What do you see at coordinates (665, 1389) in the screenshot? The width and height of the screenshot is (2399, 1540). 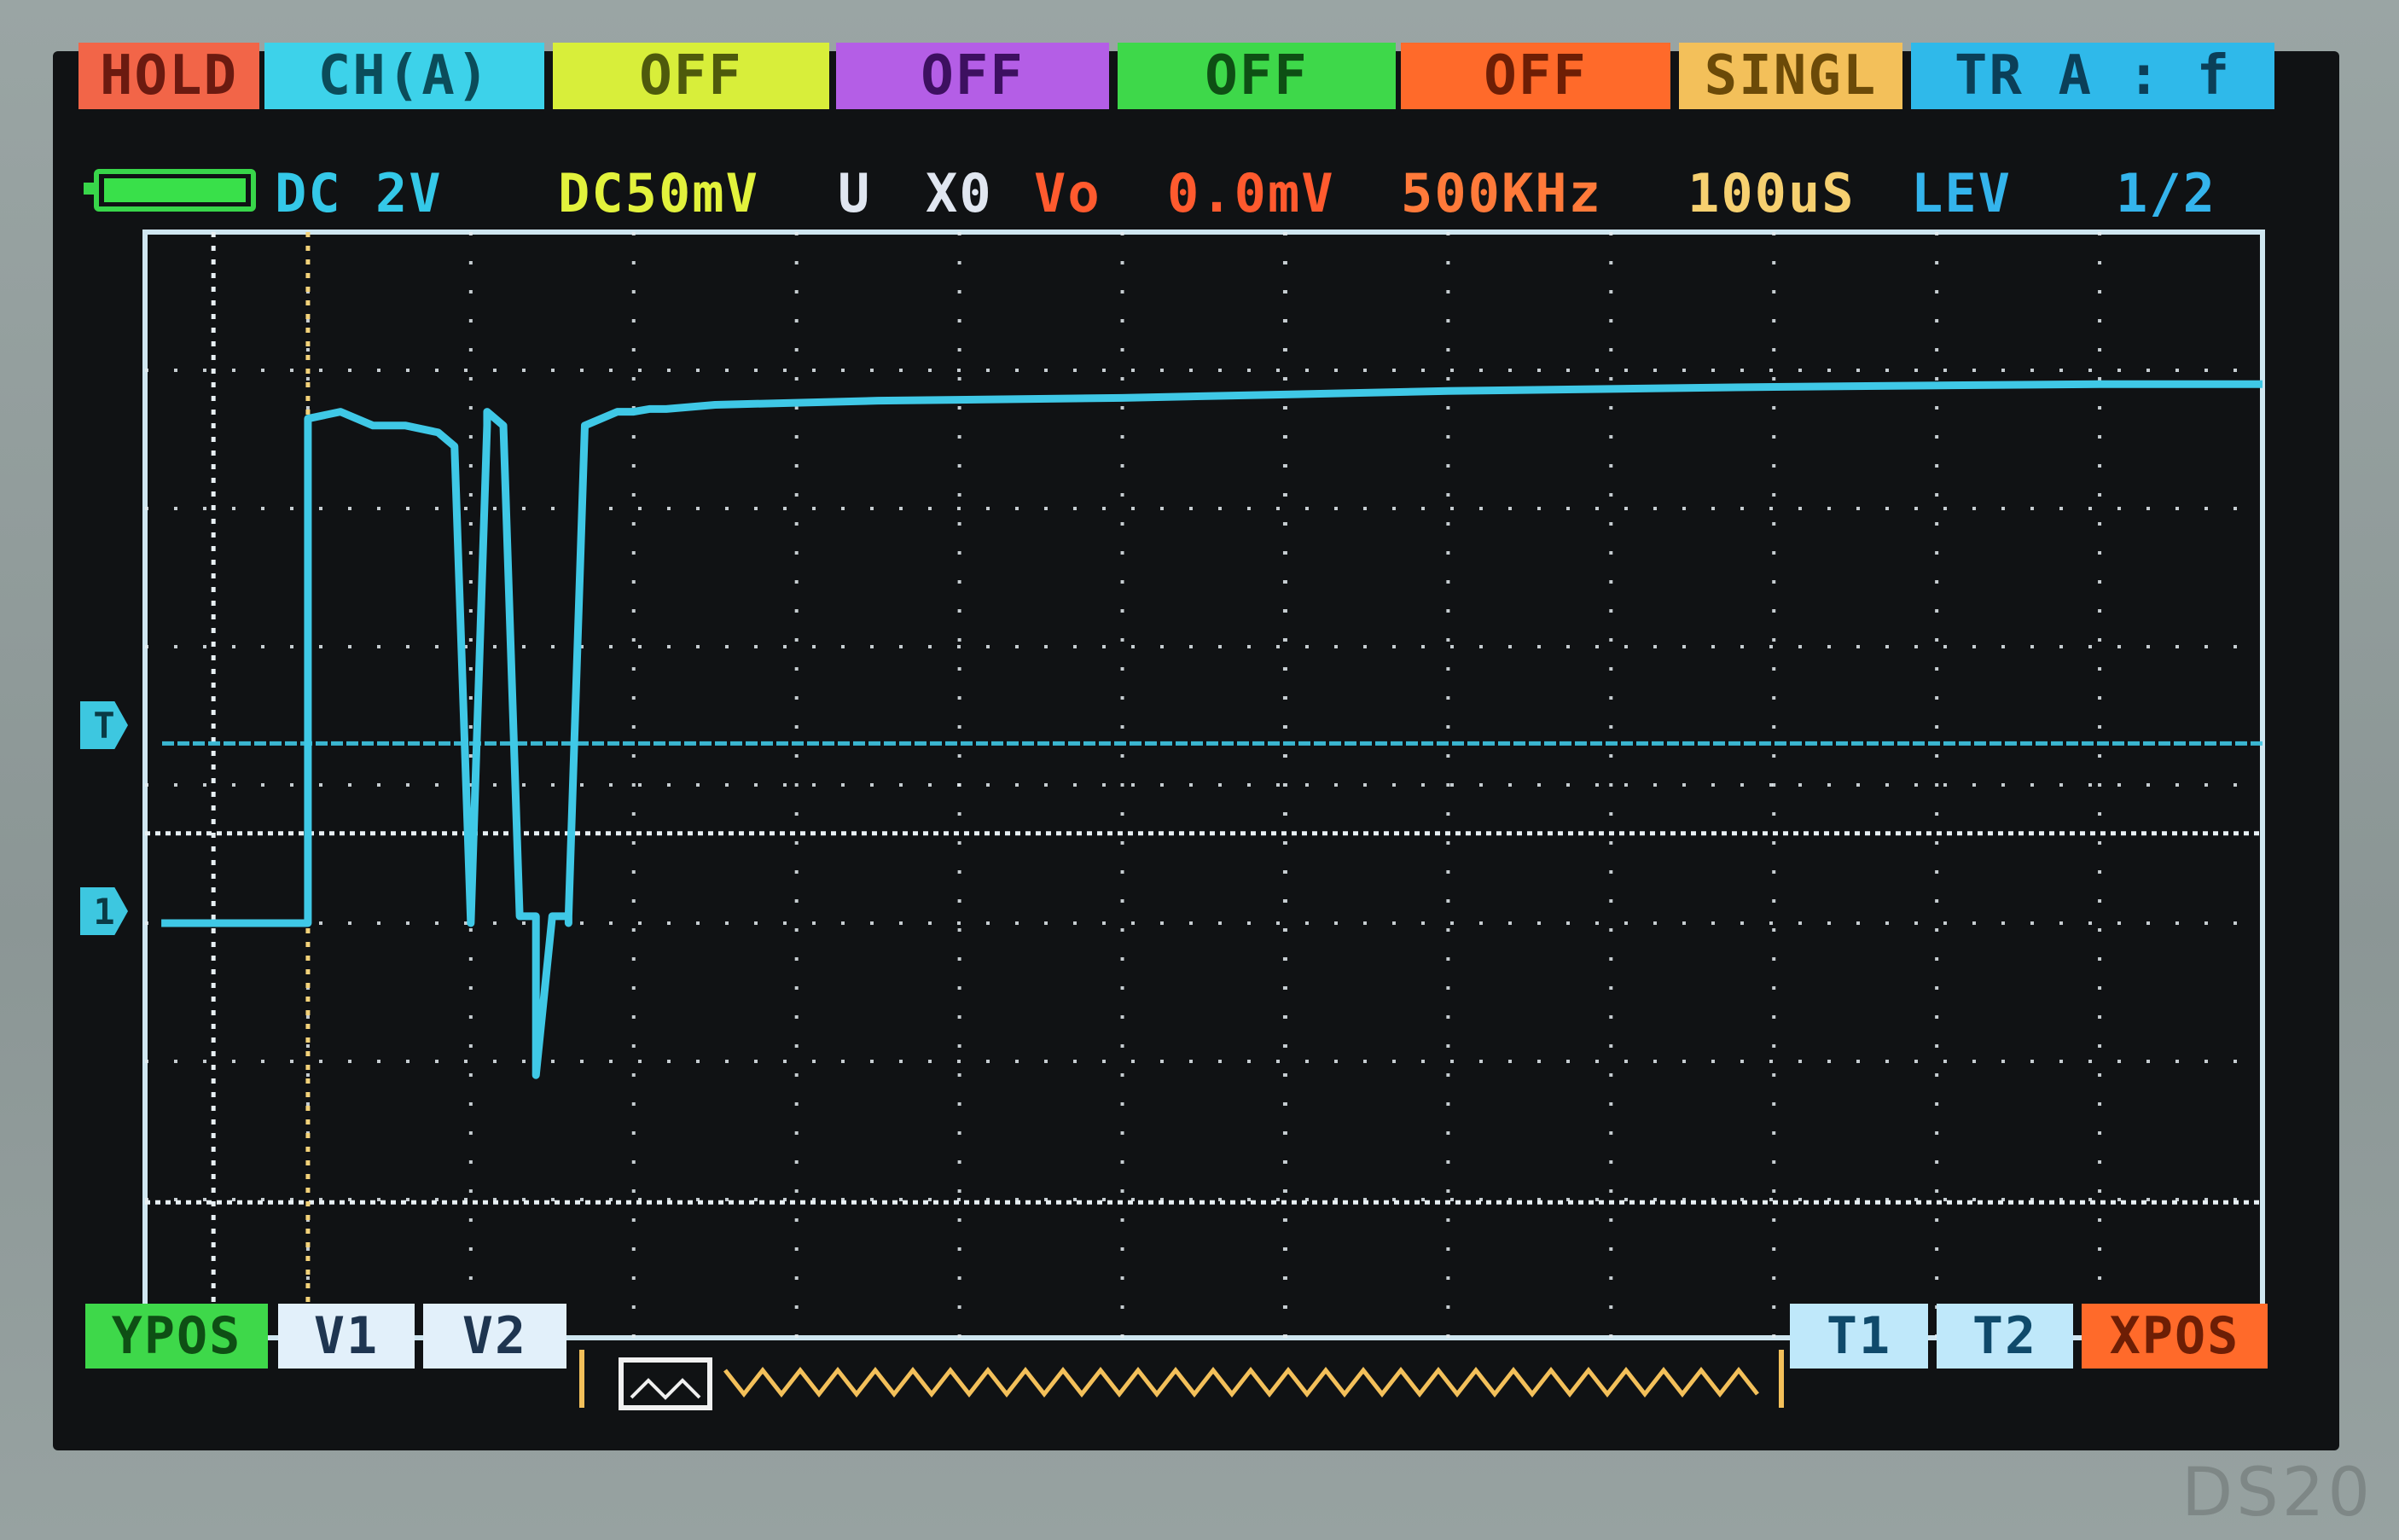 I see `square-wave-glyph` at bounding box center [665, 1389].